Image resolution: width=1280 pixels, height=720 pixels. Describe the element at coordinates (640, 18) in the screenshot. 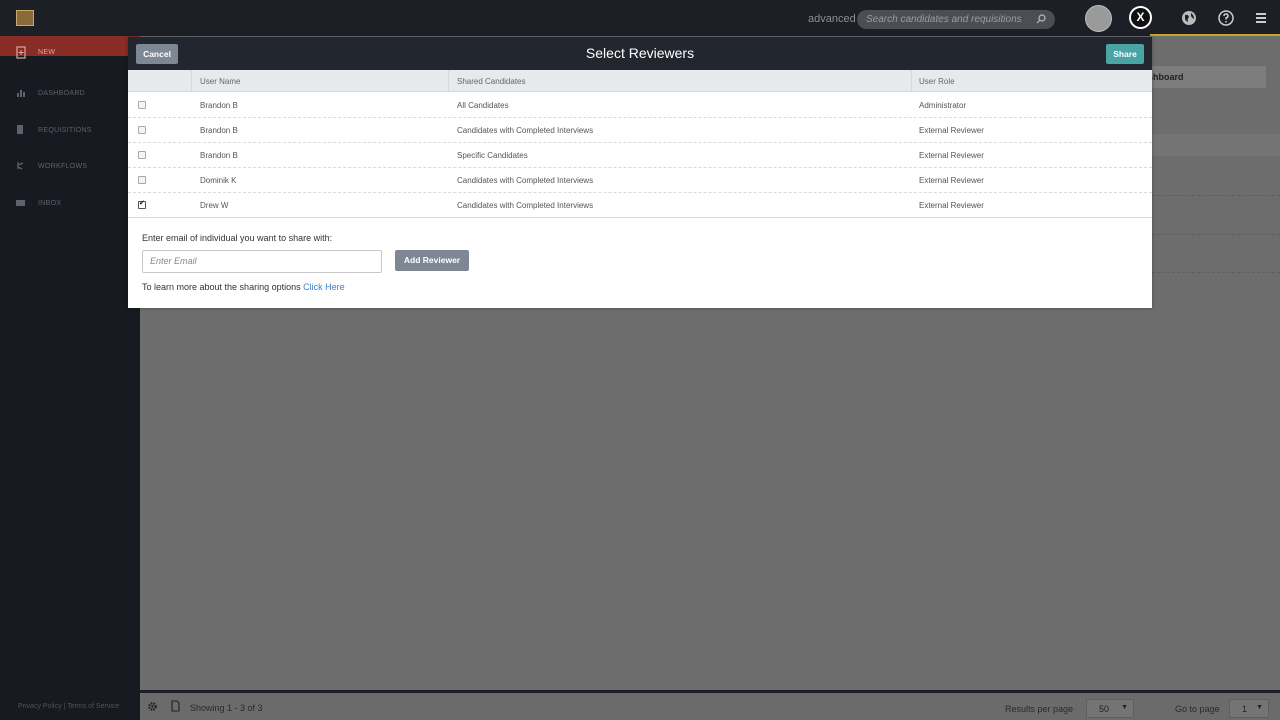

I see `top-bar: advanced X` at that location.